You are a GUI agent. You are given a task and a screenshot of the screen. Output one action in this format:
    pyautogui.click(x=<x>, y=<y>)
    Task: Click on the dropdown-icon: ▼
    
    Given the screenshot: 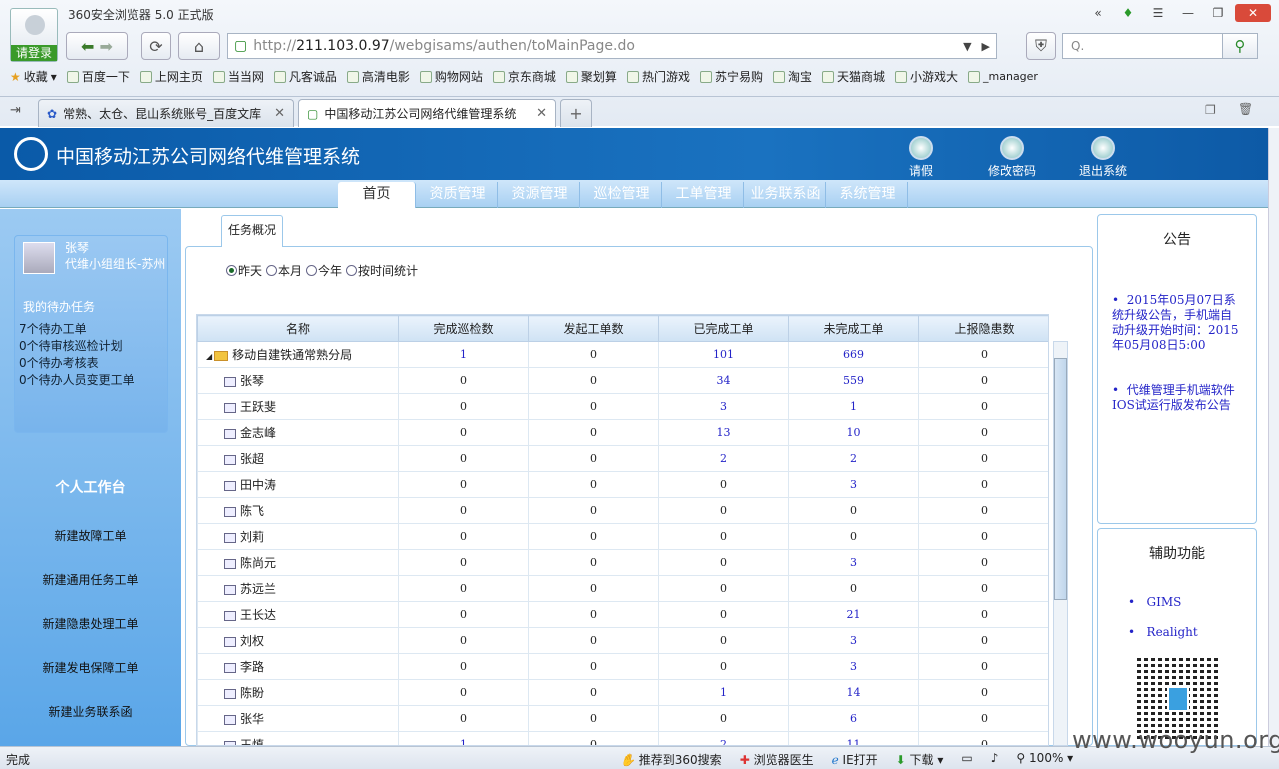 What is the action you would take?
    pyautogui.click(x=967, y=46)
    